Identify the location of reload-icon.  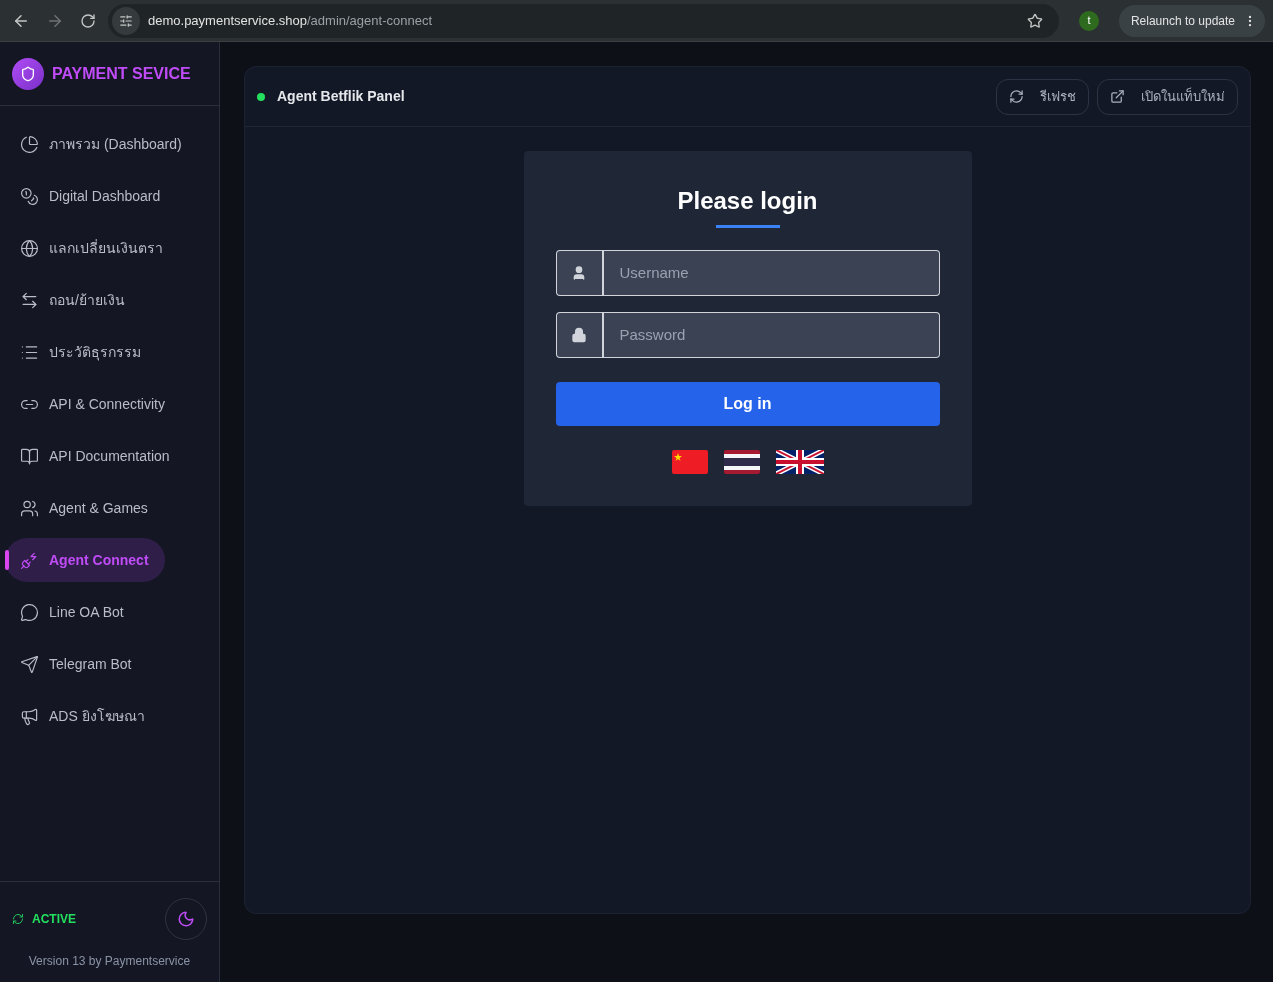
(88, 20).